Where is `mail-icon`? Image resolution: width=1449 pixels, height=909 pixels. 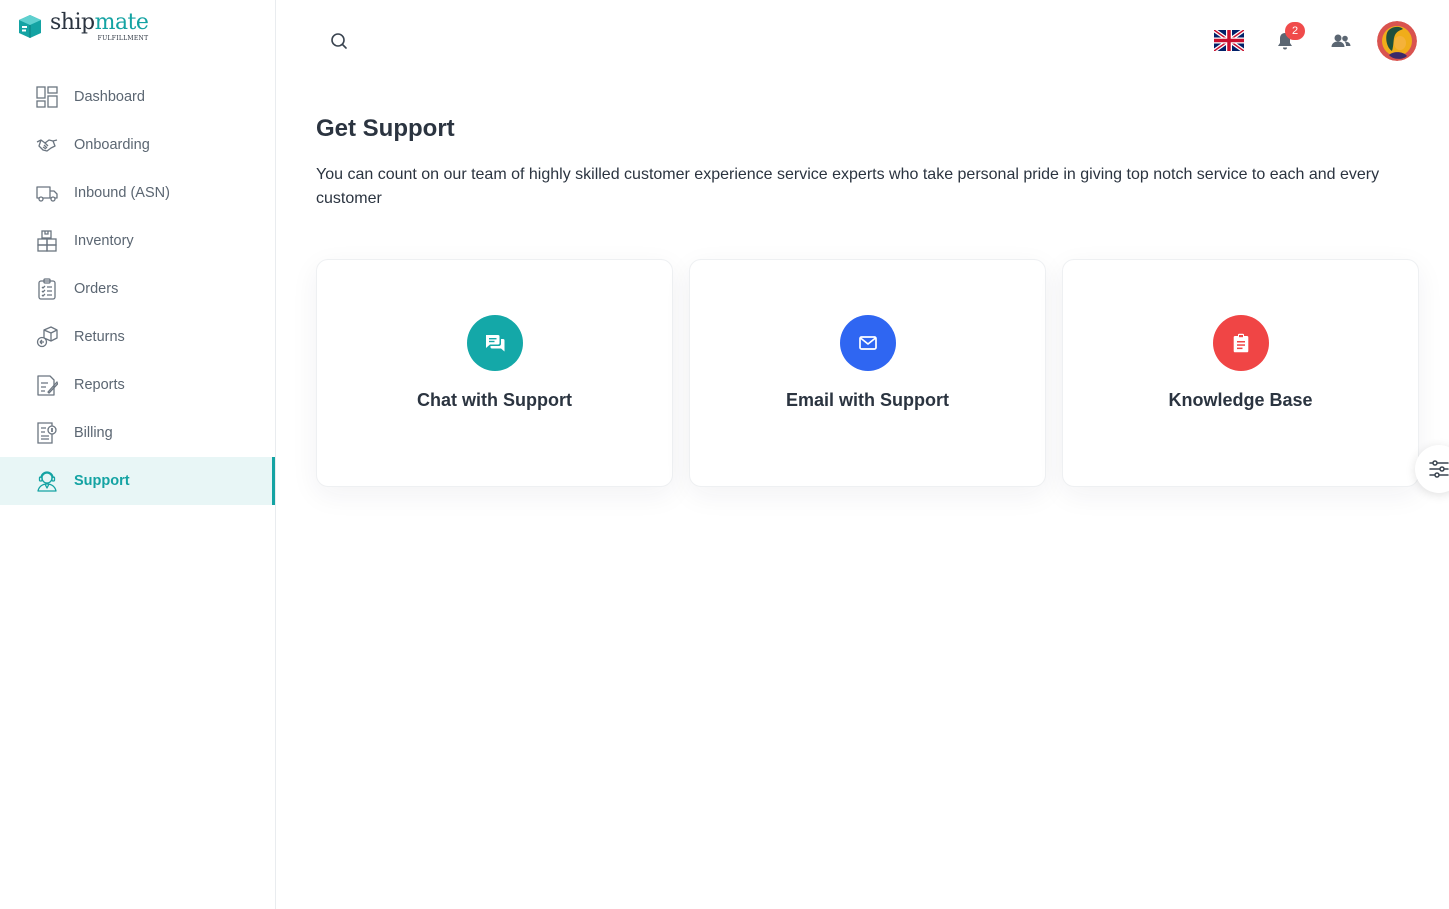 mail-icon is located at coordinates (868, 343).